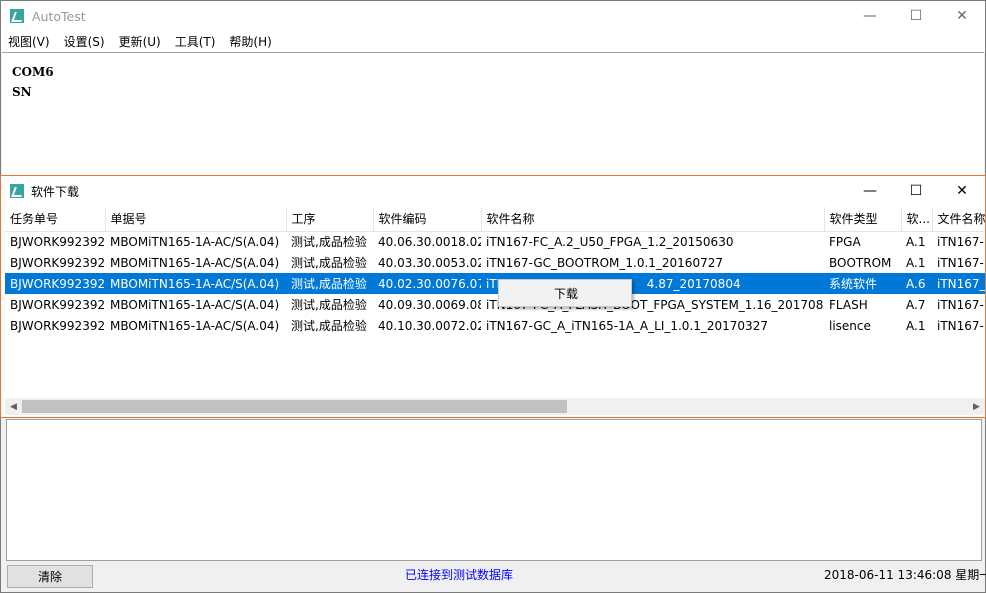 This screenshot has width=986, height=593. I want to click on cell-sw-name: iTN167-GC_BOOTROM_1.0.1_20160727, so click(604, 262).